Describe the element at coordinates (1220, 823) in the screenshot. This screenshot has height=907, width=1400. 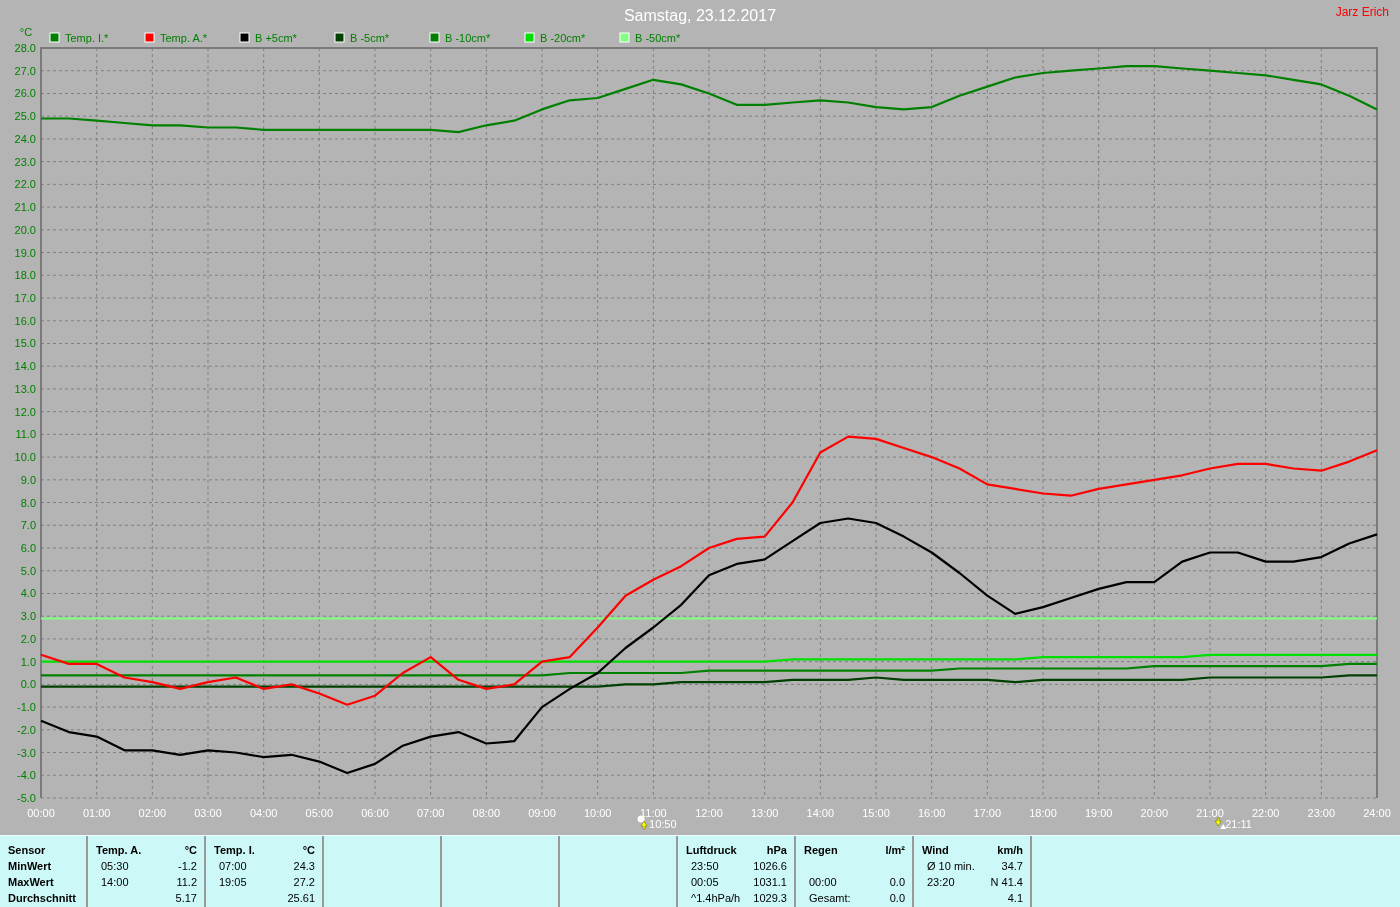
I see `set-marker-icon` at that location.